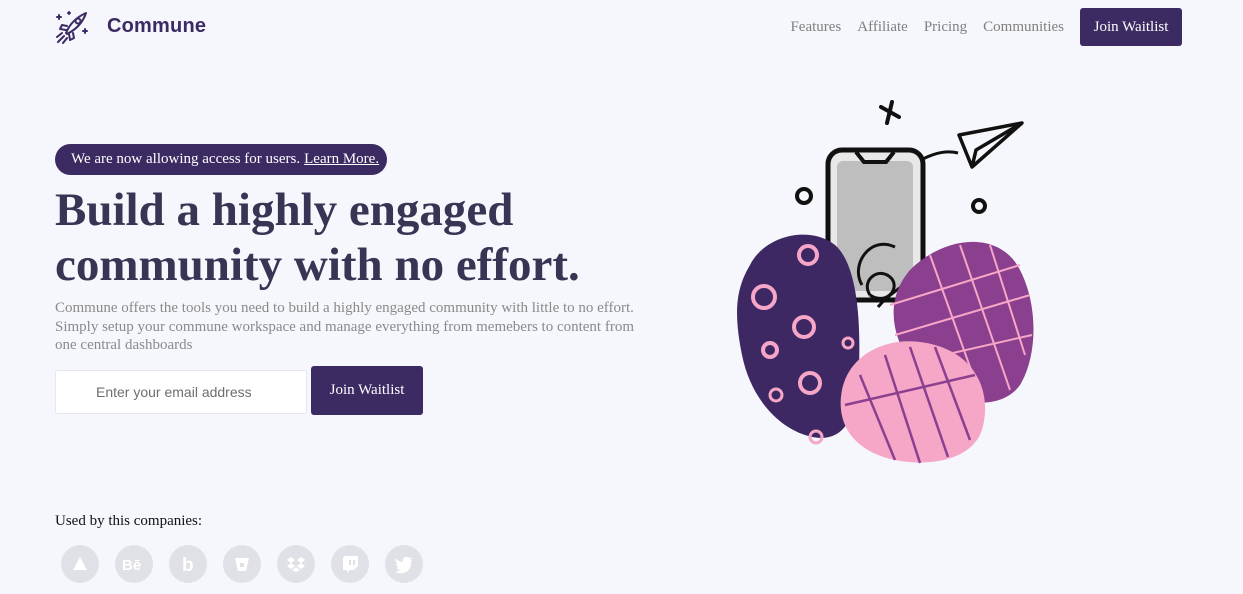  I want to click on announcement-text: We are now allowing access for users., so click(186, 159).